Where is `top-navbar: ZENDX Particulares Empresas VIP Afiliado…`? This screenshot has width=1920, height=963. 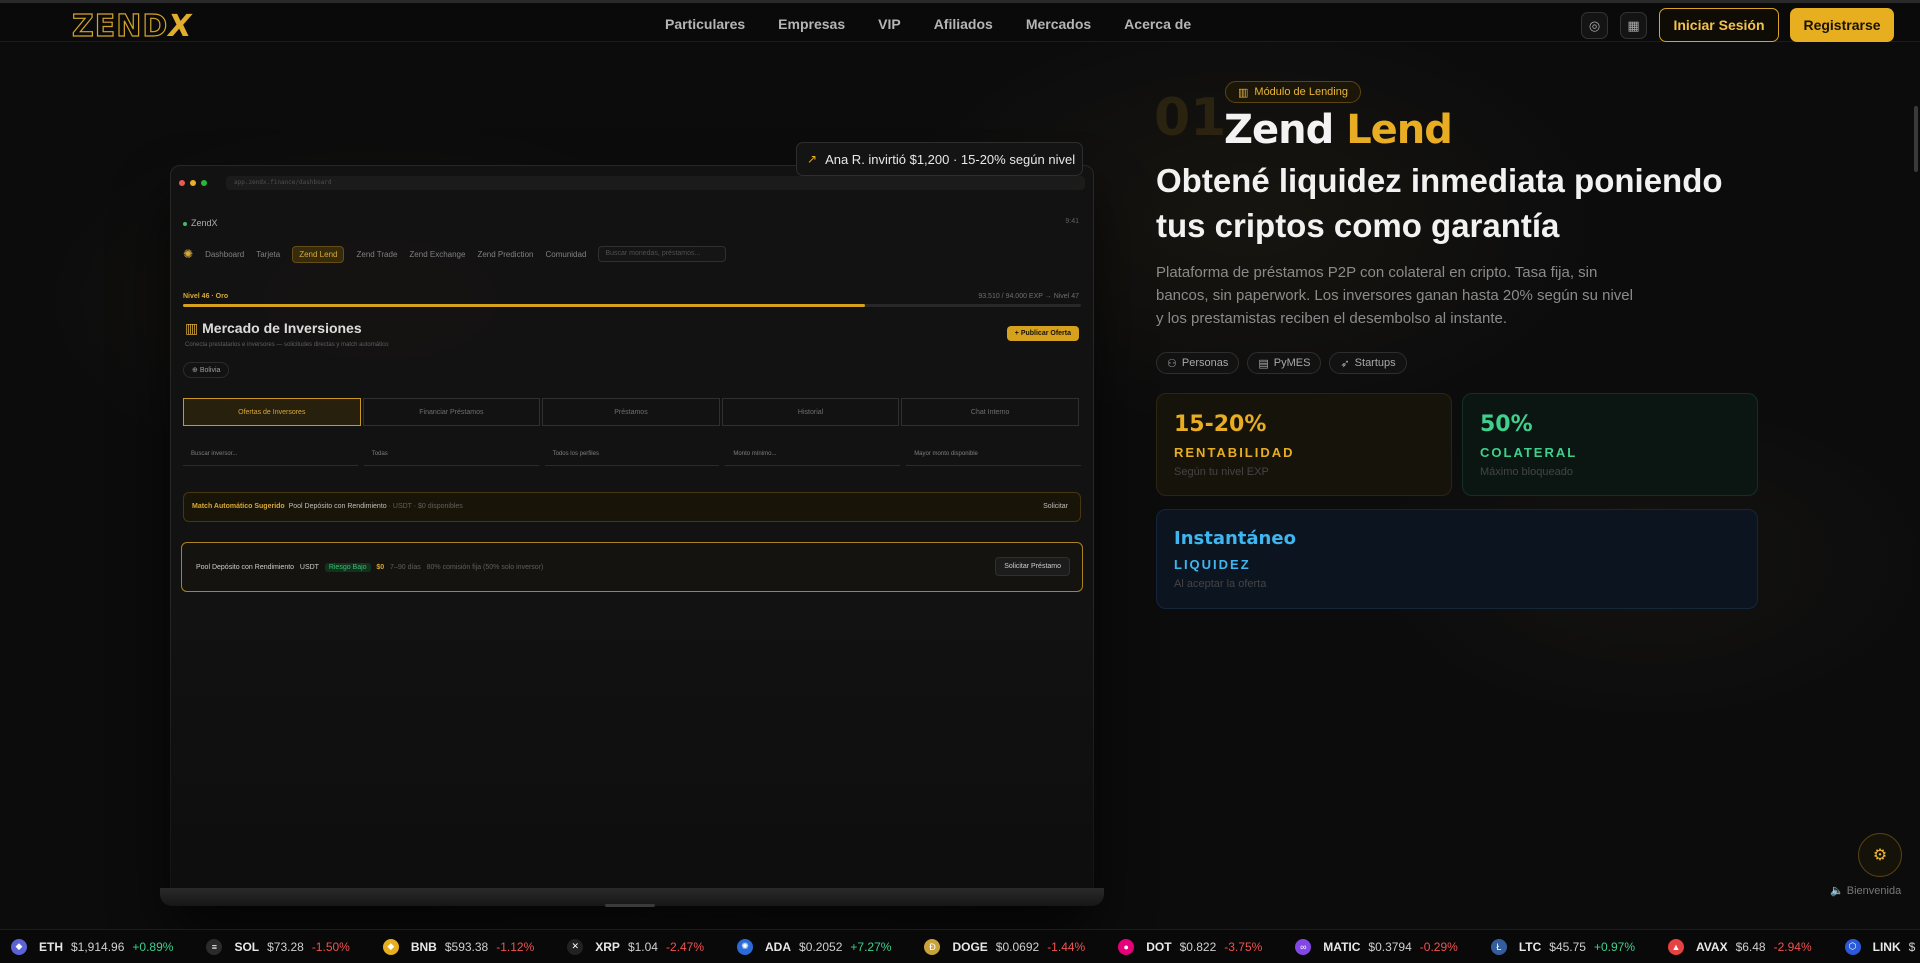
top-navbar: ZENDX Particulares Empresas VIP Afiliado… is located at coordinates (960, 22).